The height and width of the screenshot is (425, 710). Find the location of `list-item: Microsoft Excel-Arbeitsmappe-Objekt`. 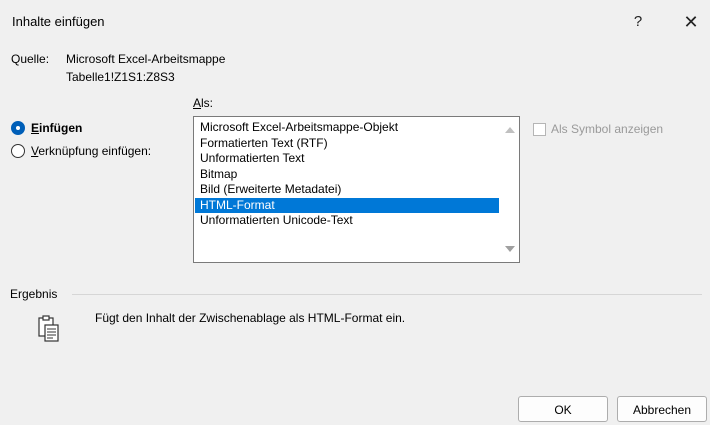

list-item: Microsoft Excel-Arbeitsmappe-Objekt is located at coordinates (347, 128).